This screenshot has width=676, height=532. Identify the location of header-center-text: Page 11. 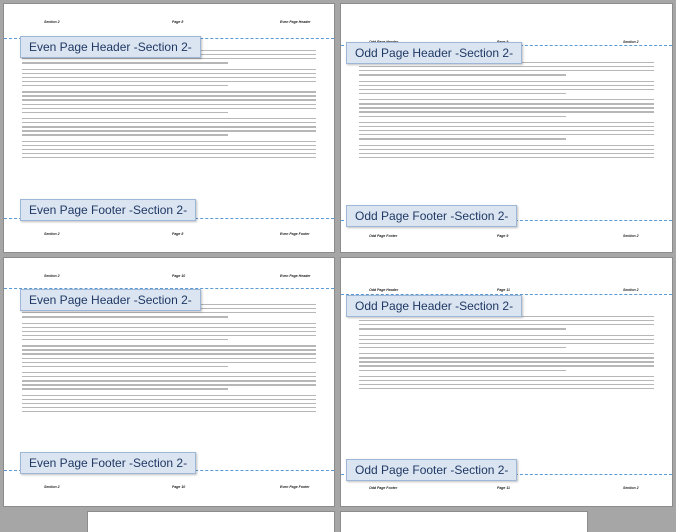
(503, 290).